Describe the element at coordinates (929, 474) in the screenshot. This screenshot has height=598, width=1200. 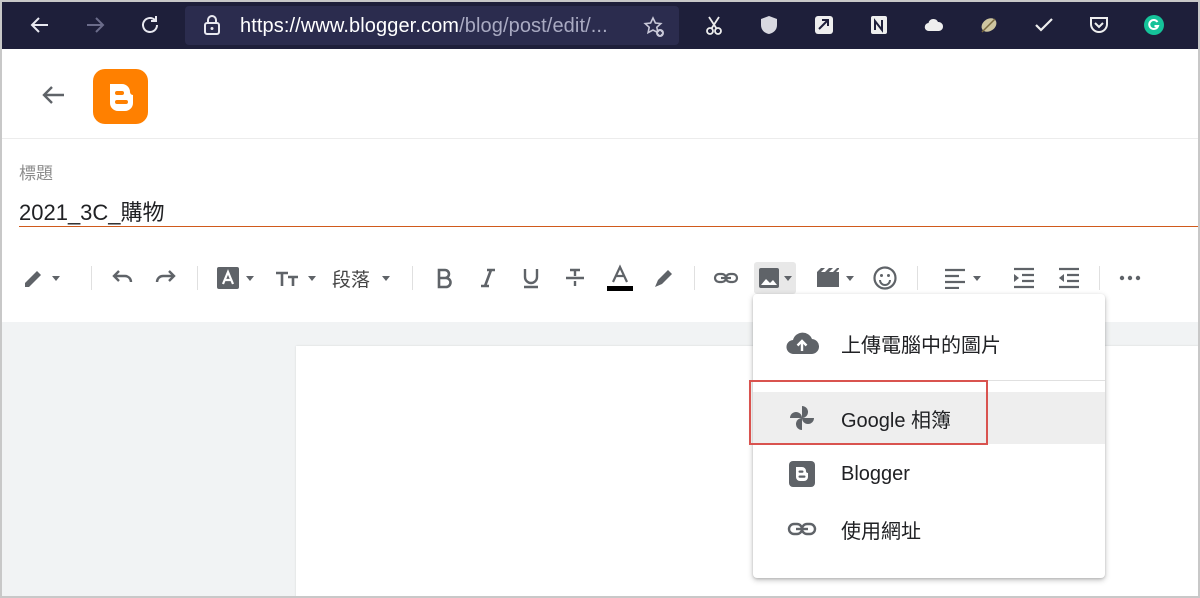
I see `menu-item-blogger: Blogger` at that location.